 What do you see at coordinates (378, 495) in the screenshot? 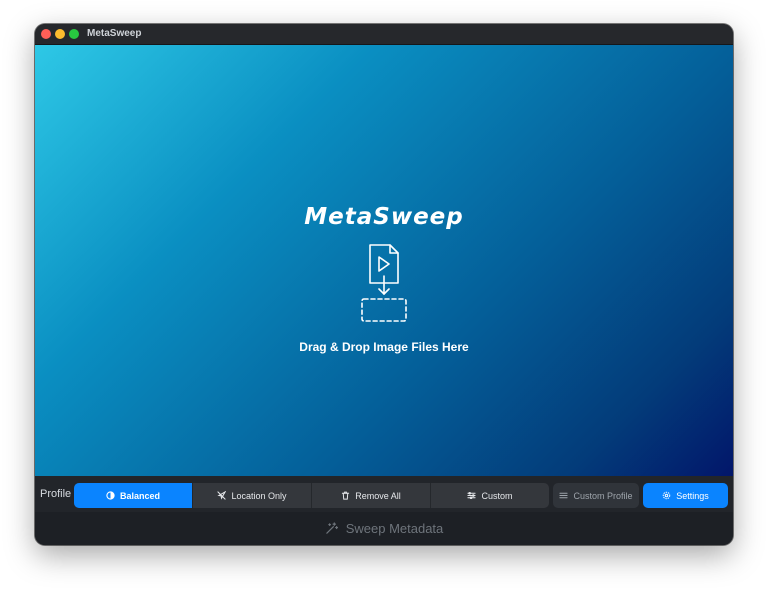
I see `segment-label: Remove All` at bounding box center [378, 495].